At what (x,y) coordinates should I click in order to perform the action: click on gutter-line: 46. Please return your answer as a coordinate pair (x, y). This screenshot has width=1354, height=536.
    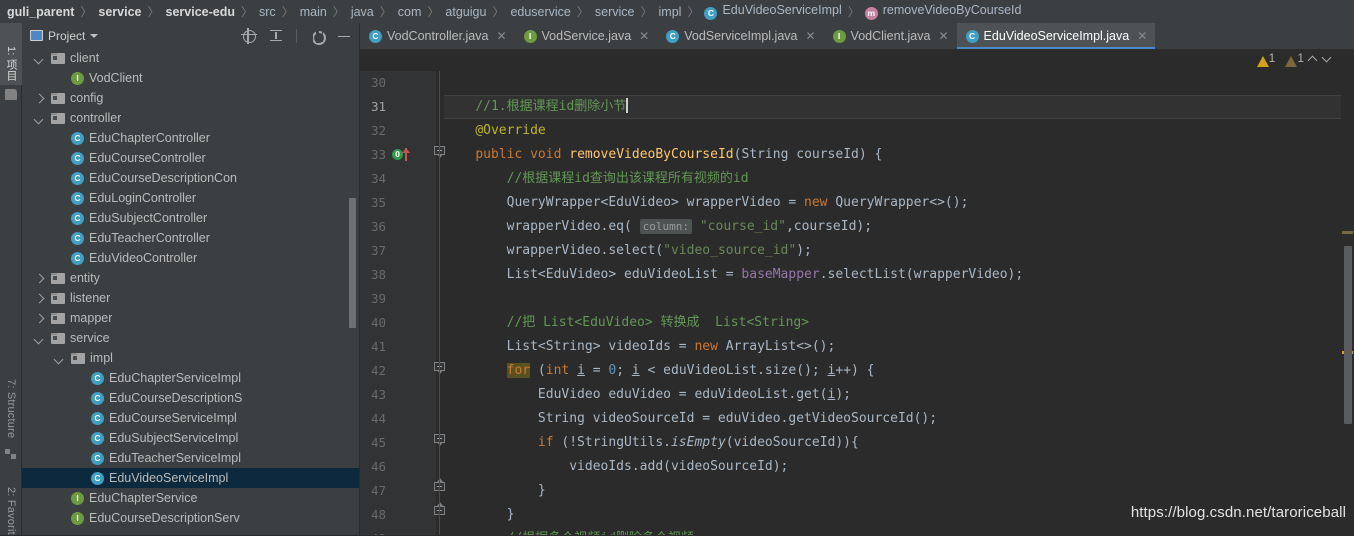
    Looking at the image, I should click on (398, 467).